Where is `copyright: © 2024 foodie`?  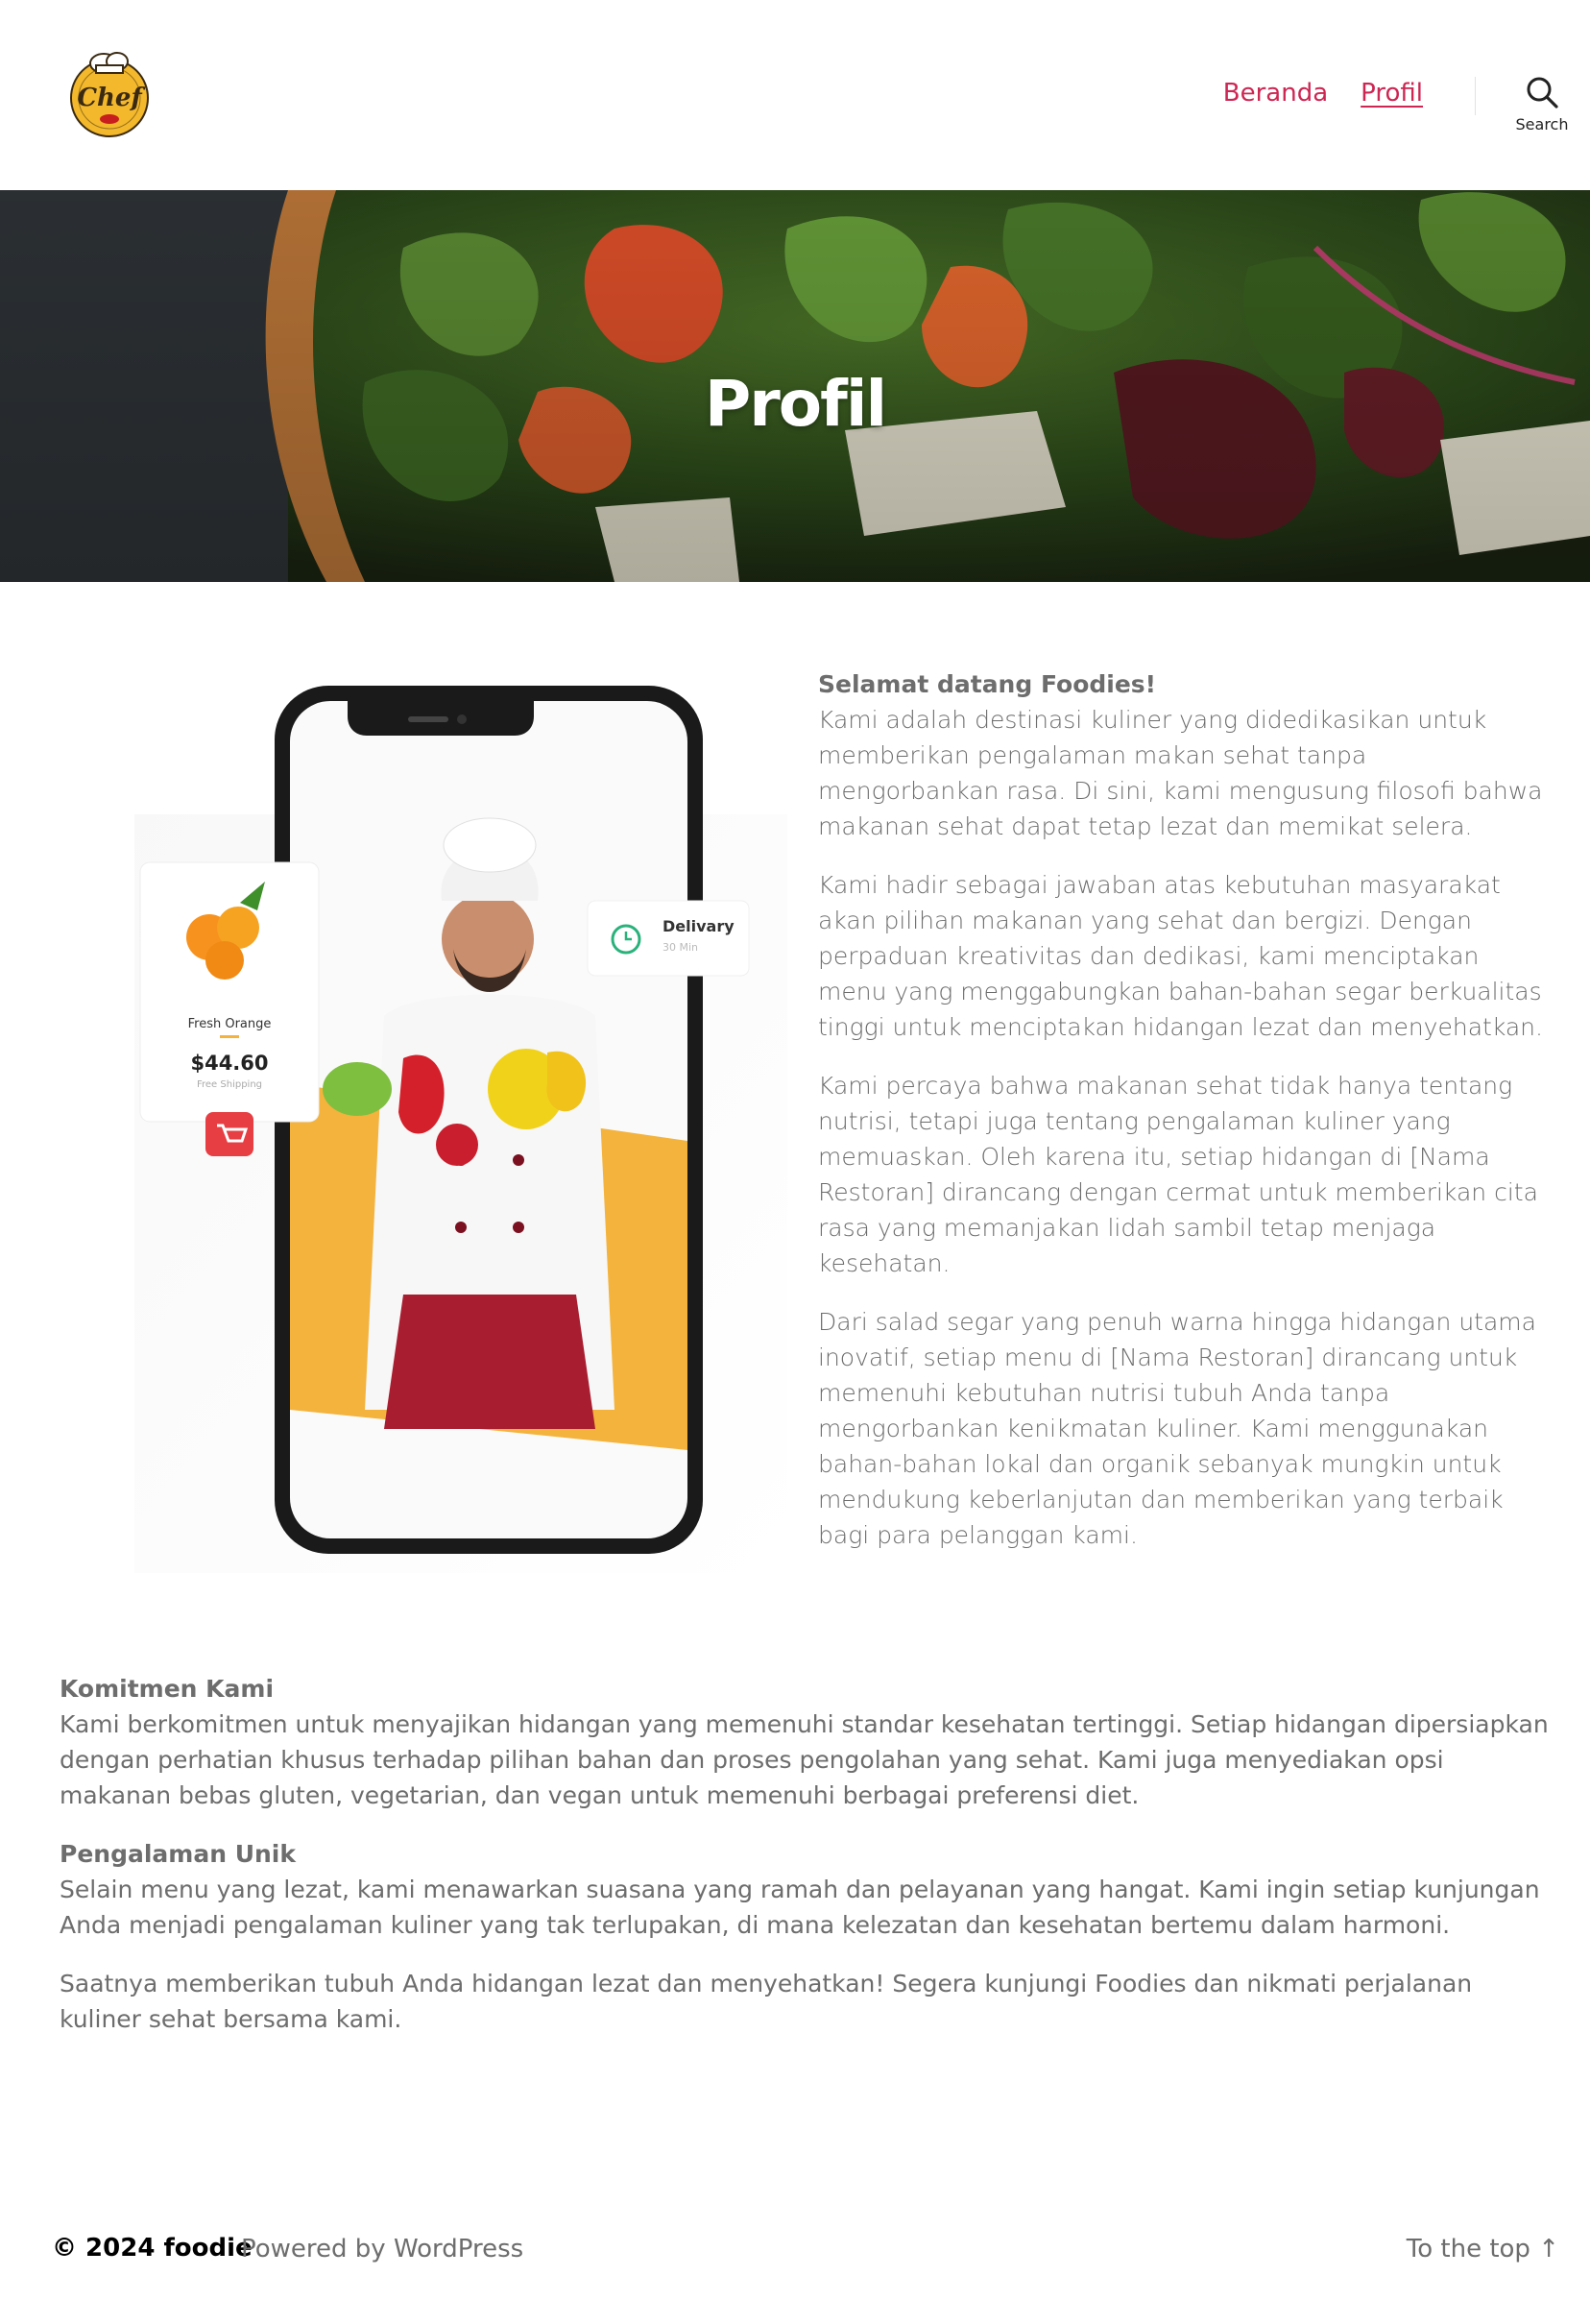 copyright: © 2024 foodie is located at coordinates (152, 2248).